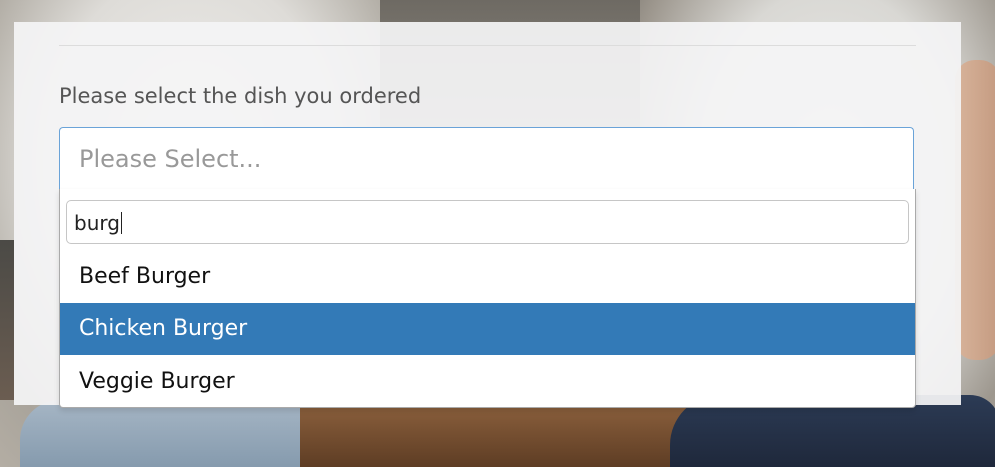 Image resolution: width=995 pixels, height=467 pixels. I want to click on option-veggie-burger: Veggie Burger, so click(487, 382).